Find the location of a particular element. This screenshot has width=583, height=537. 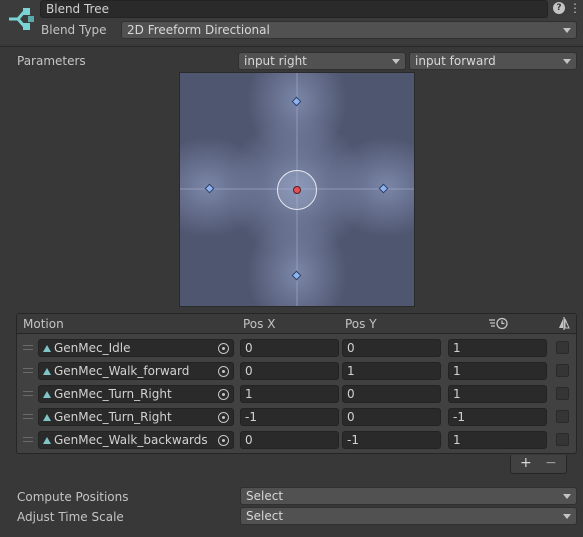

motion-field: GenMec_Walk_forward is located at coordinates (136, 371).